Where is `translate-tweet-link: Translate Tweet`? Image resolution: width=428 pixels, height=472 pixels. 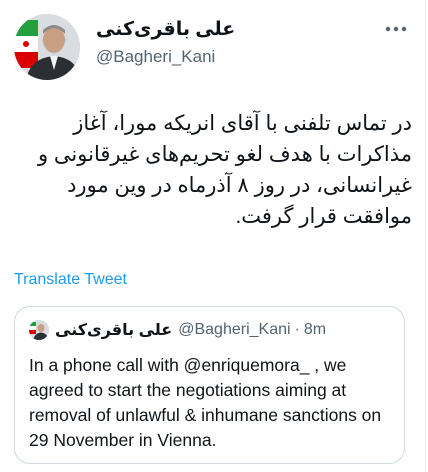 translate-tweet-link: Translate Tweet is located at coordinates (70, 280).